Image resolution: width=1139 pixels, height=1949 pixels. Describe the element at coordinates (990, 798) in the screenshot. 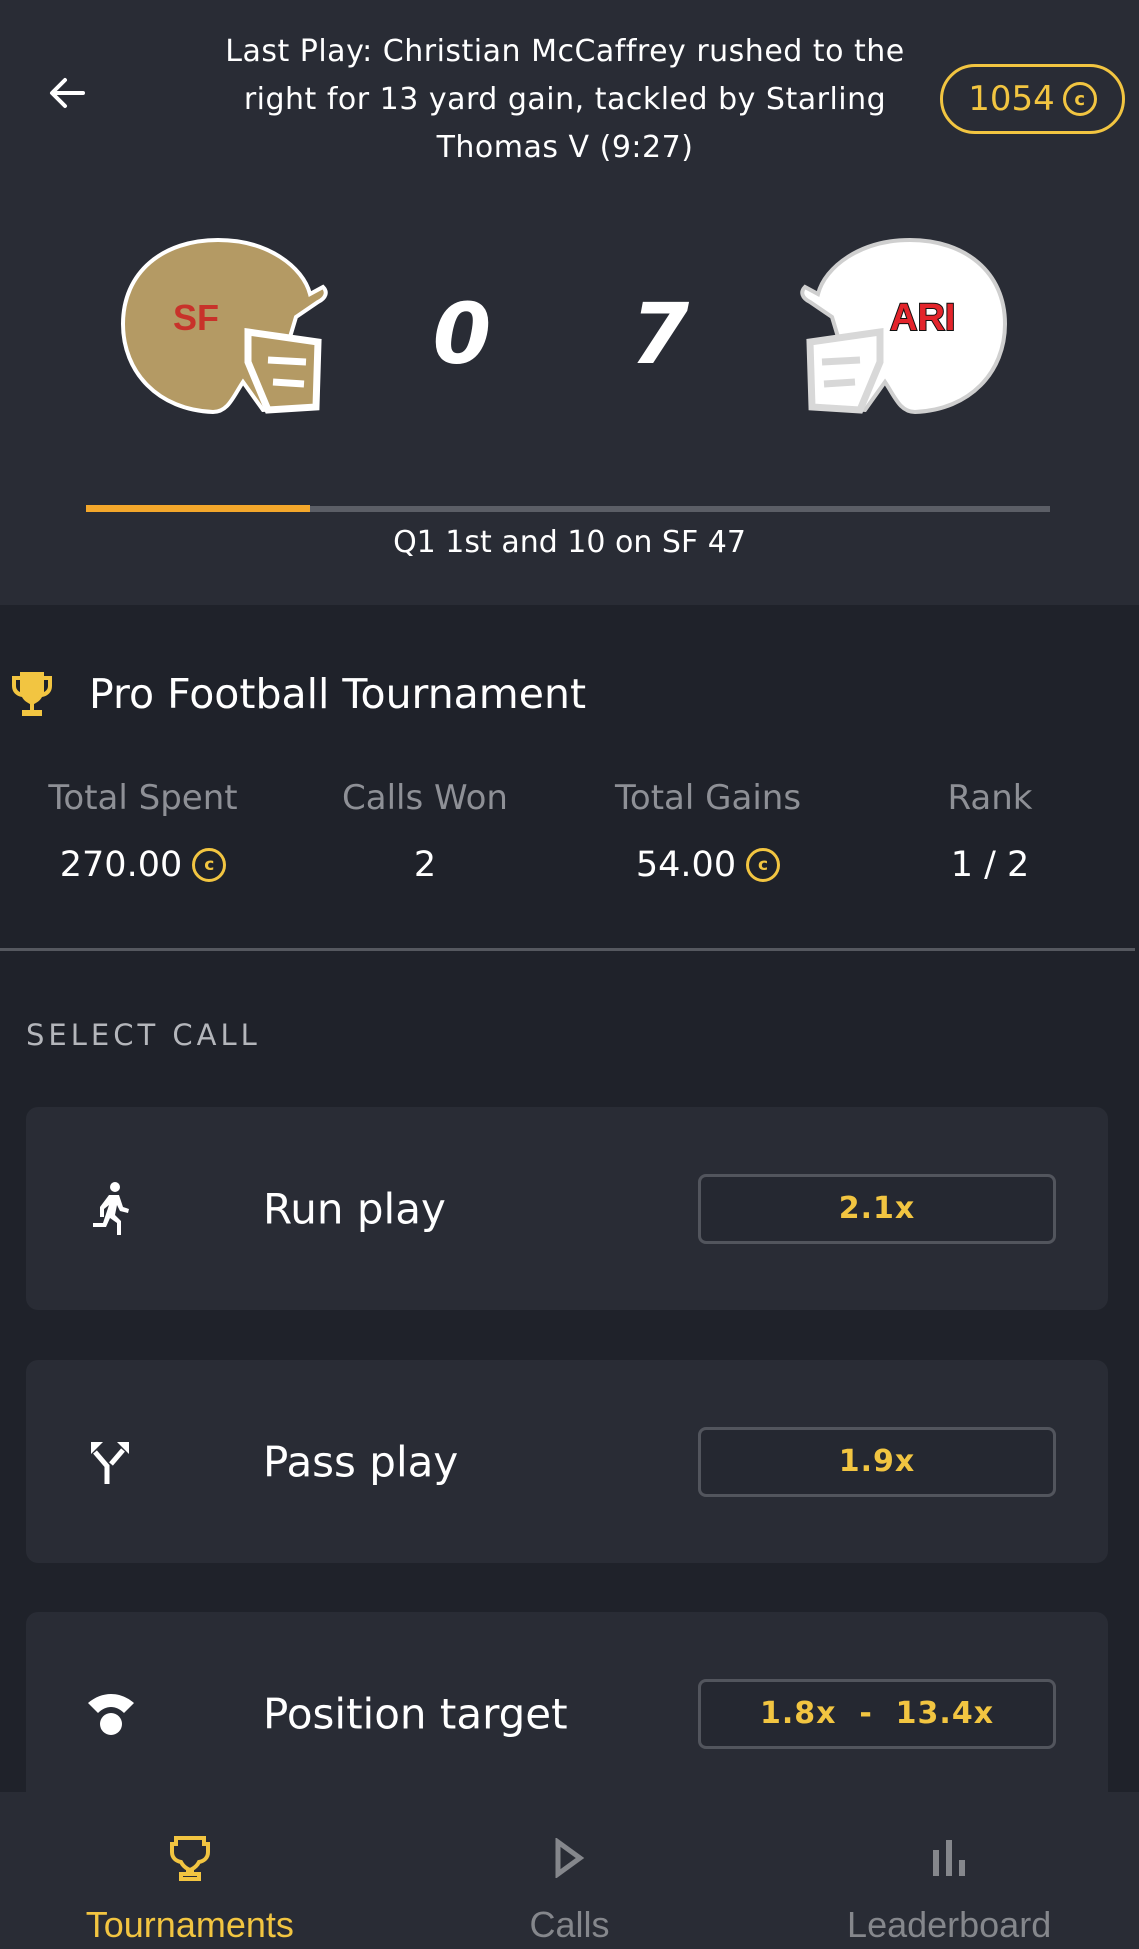

I see `stat-label: Rank` at that location.